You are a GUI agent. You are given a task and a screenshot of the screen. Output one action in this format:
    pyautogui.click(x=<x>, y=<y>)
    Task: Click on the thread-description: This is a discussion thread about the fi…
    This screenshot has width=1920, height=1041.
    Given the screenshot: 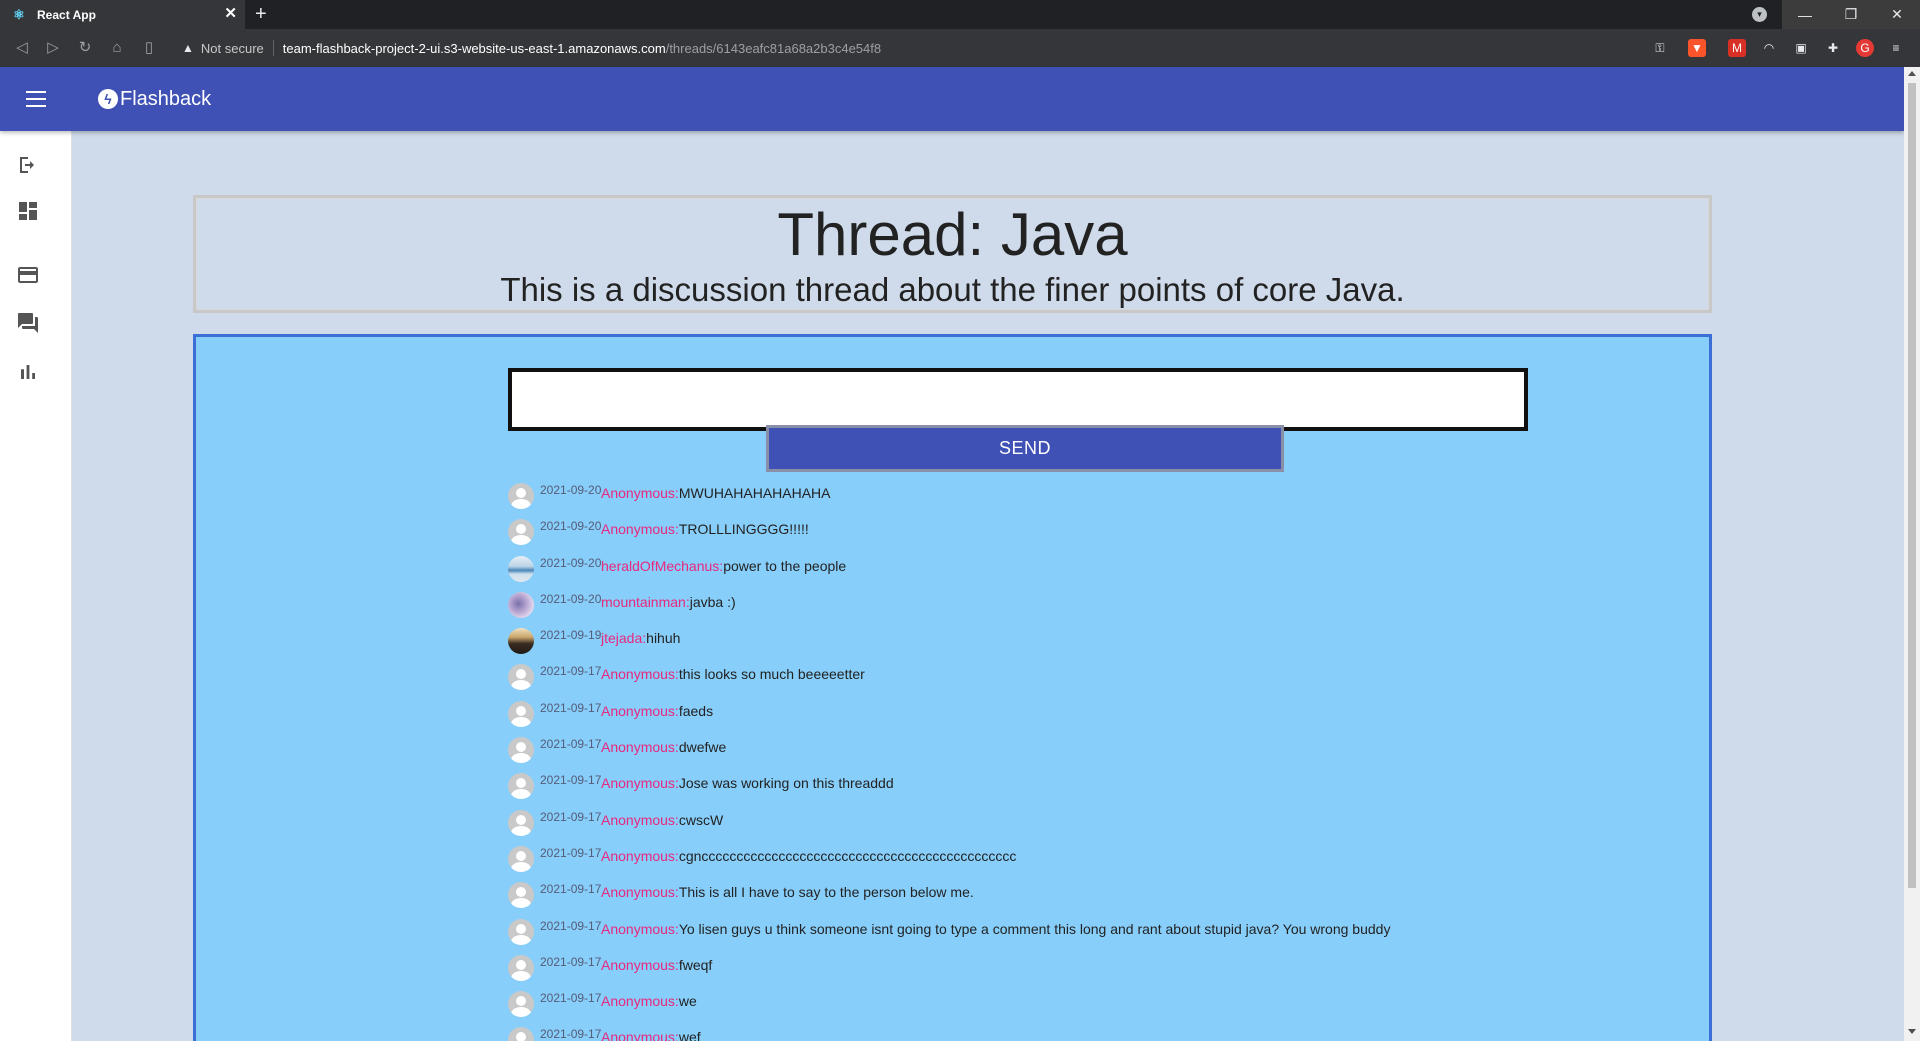 What is the action you would take?
    pyautogui.click(x=952, y=289)
    